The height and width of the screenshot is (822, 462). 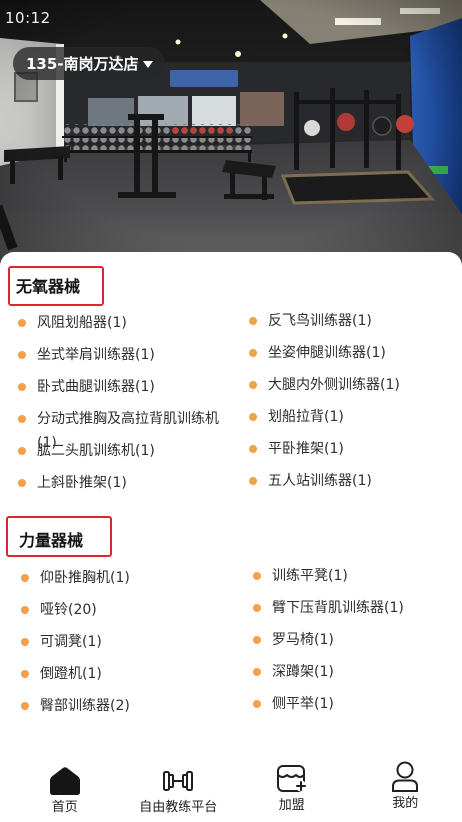 I want to click on equipment-label: 臂下压背肌训练器(1), so click(x=338, y=608).